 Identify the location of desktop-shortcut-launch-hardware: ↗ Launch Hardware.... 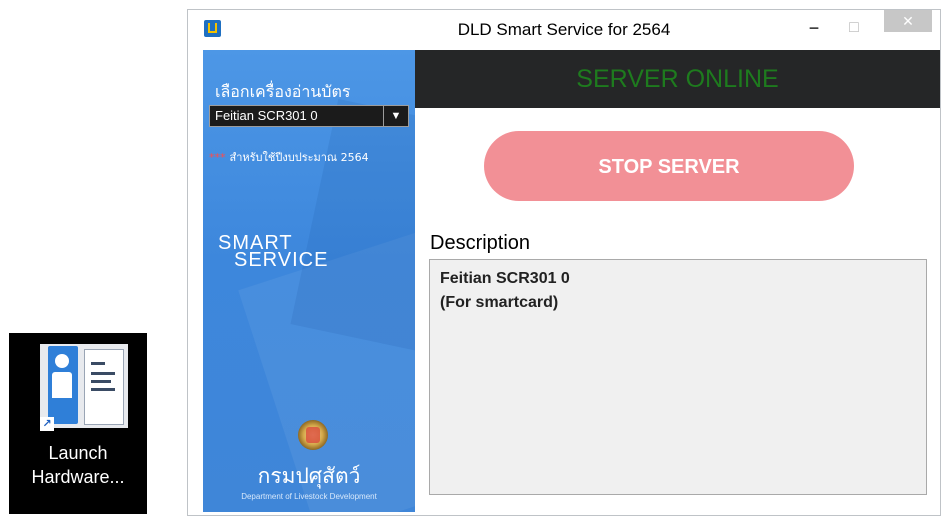
(78, 423).